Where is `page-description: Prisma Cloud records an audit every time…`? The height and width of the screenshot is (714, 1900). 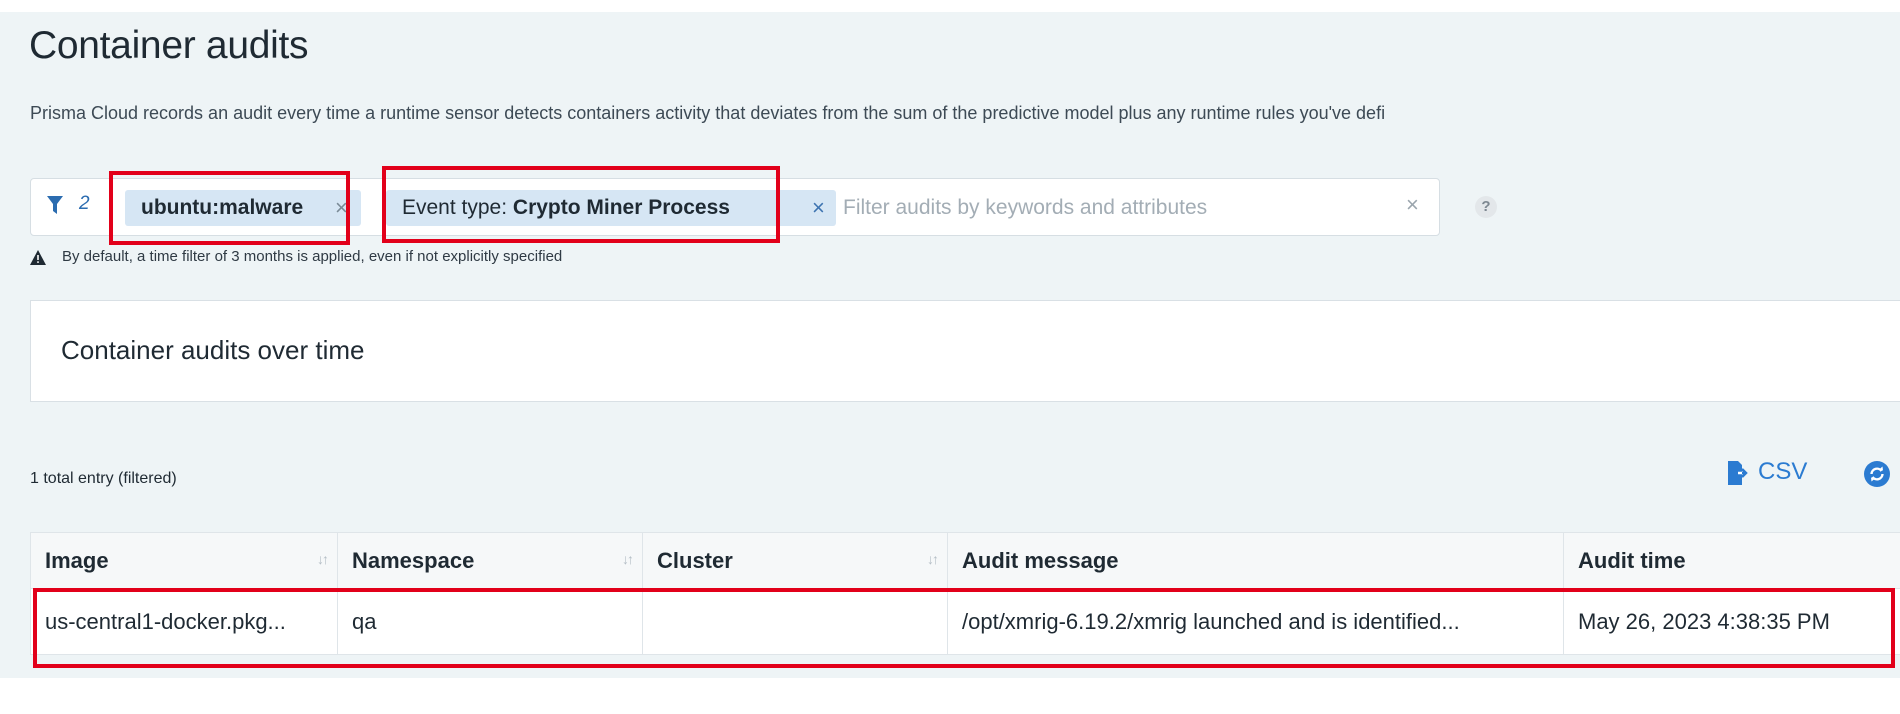 page-description: Prisma Cloud records an audit every time… is located at coordinates (708, 113).